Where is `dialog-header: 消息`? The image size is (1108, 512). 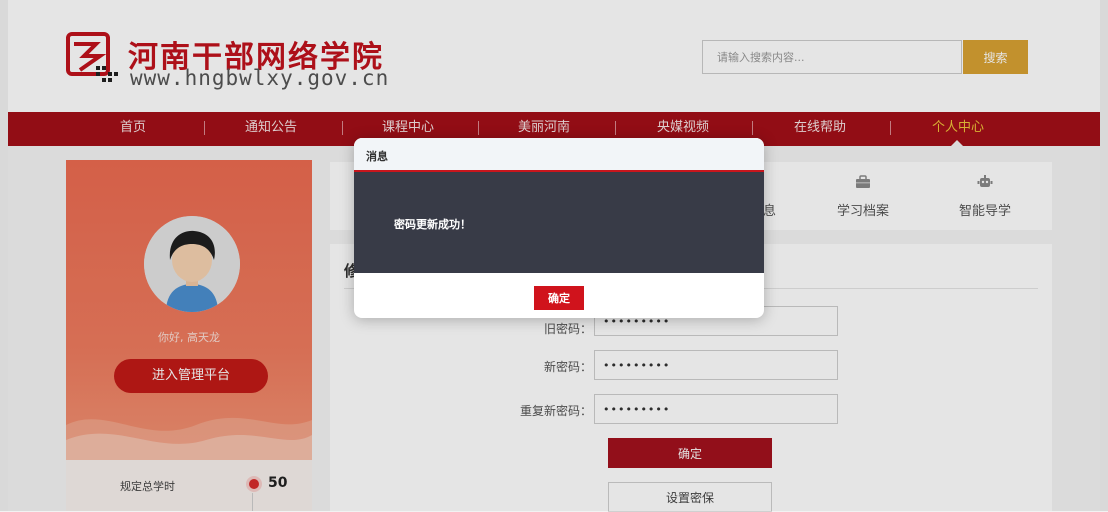
dialog-header: 消息 is located at coordinates (559, 155).